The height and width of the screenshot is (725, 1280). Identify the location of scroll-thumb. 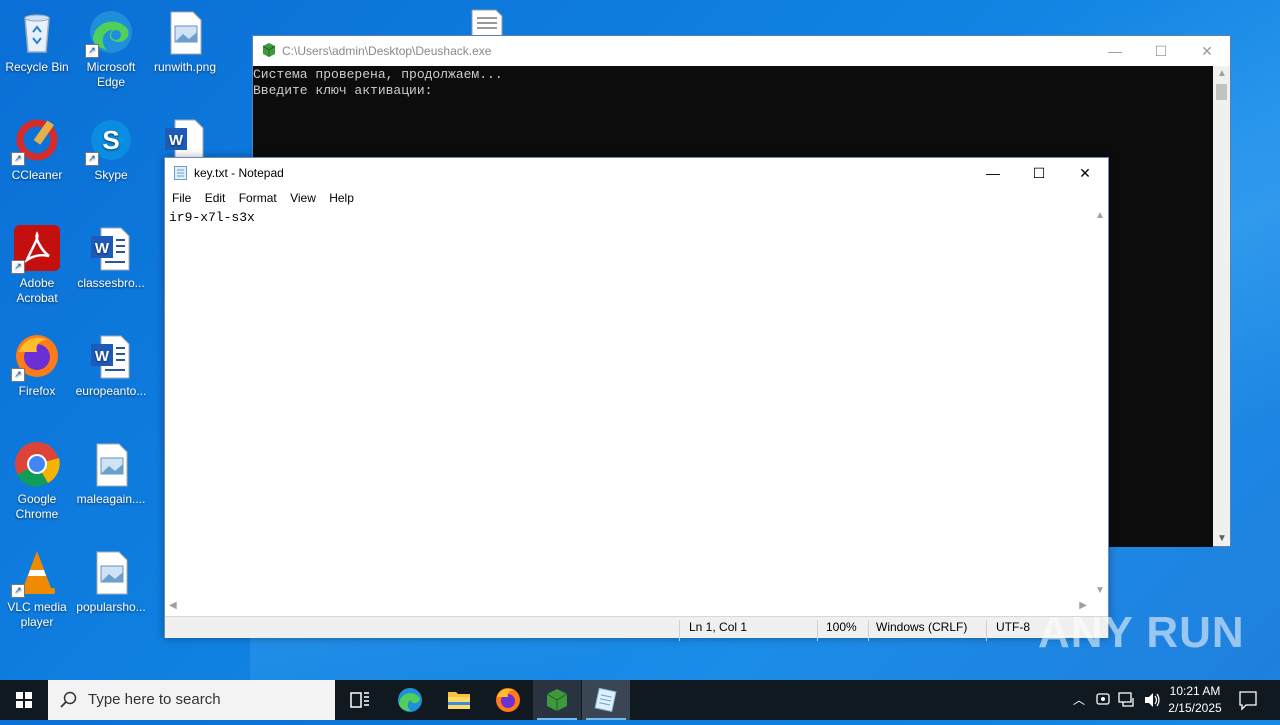
(1221, 92).